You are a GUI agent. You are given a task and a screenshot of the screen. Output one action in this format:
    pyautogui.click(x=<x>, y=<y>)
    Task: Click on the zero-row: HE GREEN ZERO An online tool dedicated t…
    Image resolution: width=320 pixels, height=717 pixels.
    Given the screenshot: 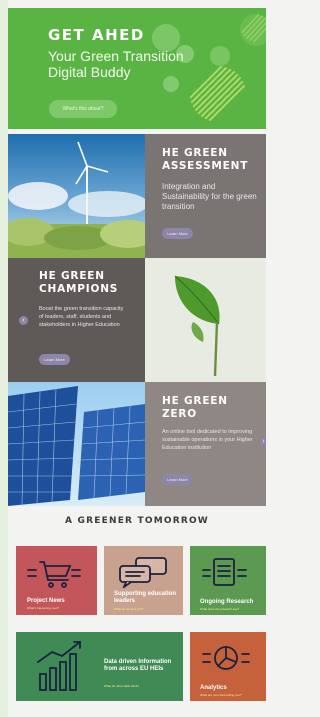 What is the action you would take?
    pyautogui.click(x=137, y=444)
    